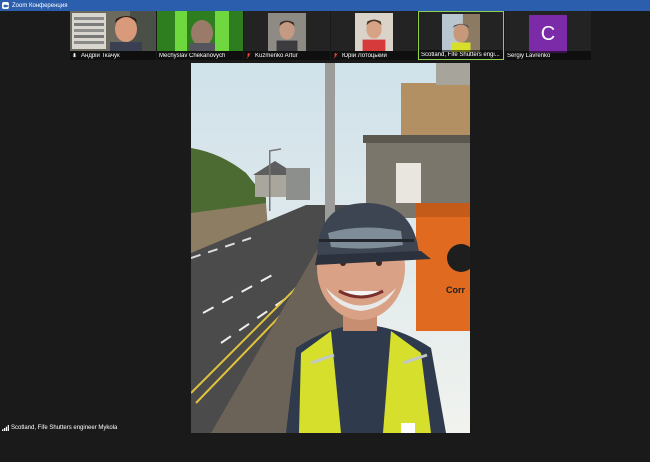 This screenshot has width=650, height=462. I want to click on participant-name: Kuzmenko Artur, so click(276, 55).